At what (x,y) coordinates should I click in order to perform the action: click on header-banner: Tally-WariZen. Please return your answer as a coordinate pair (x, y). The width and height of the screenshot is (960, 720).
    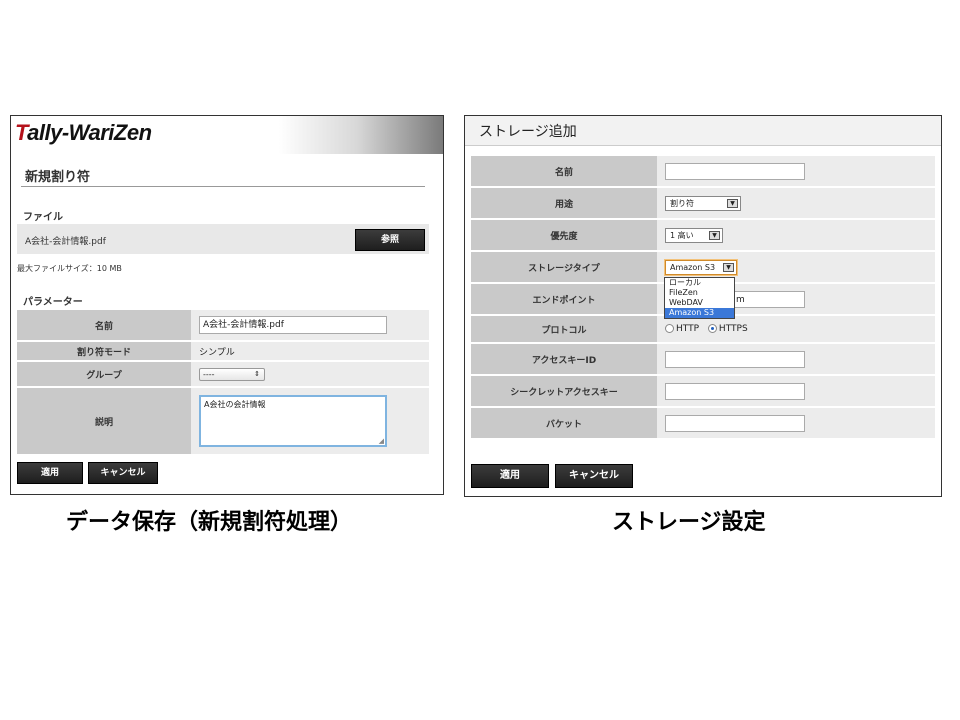
    Looking at the image, I should click on (227, 135).